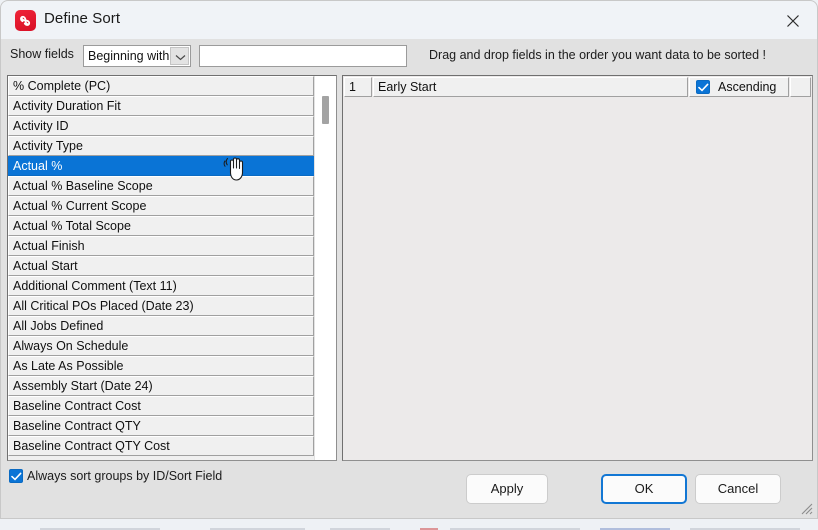 The image size is (818, 530). Describe the element at coordinates (125, 476) in the screenshot. I see `always-sort-groups-label: Always sort groups by ID/Sort Field` at that location.